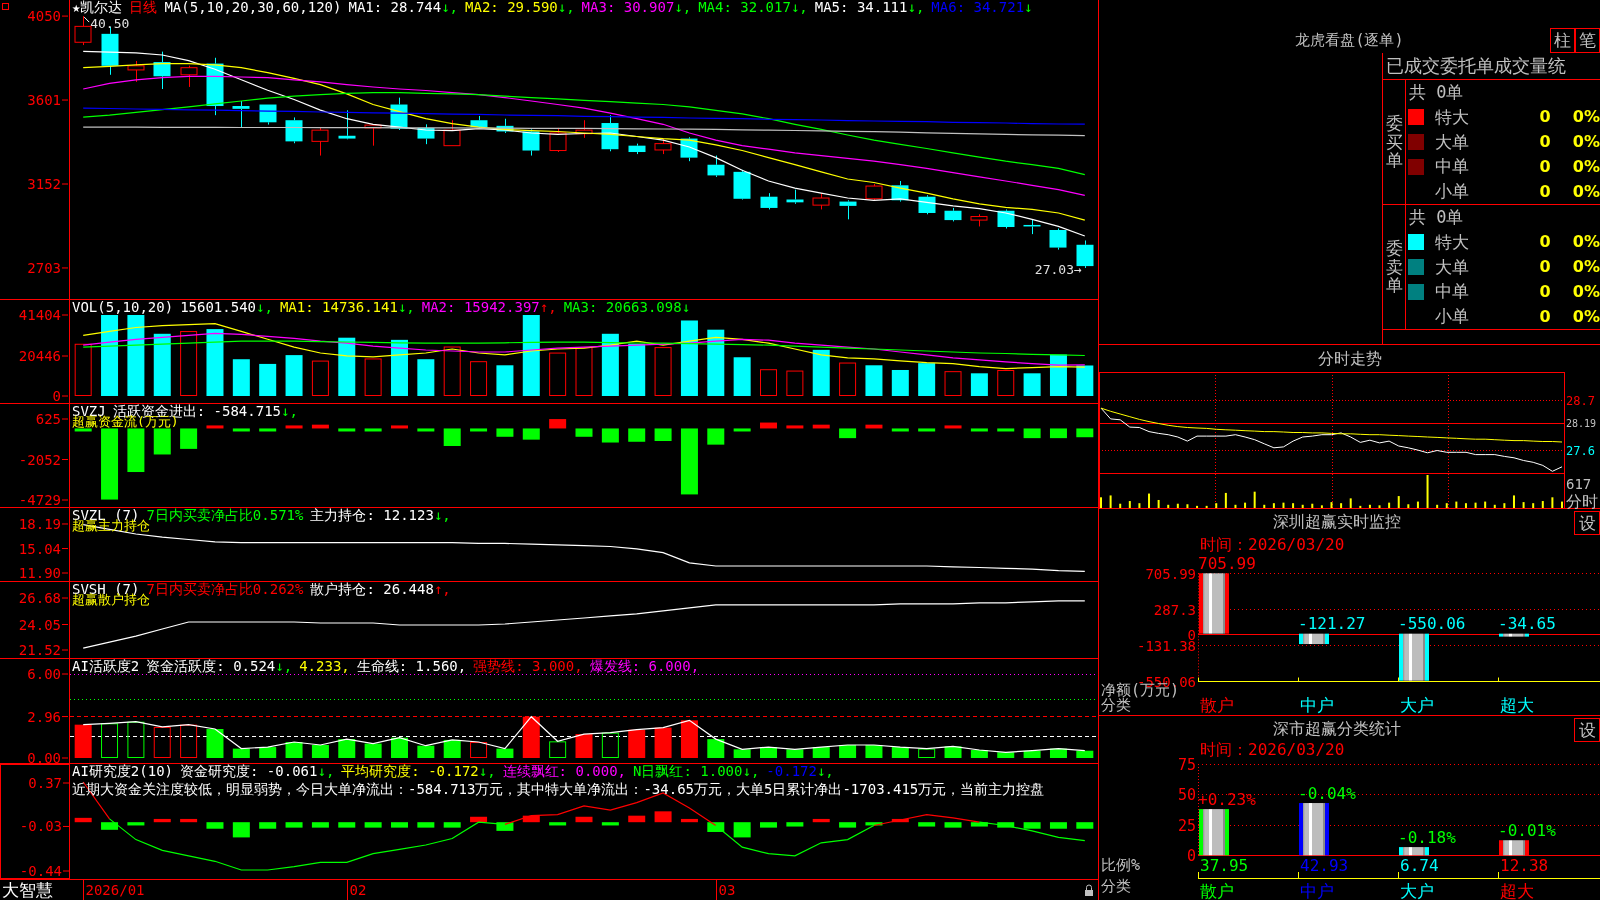  What do you see at coordinates (218, 307) in the screenshot?
I see `indicator-legend: 15601.540` at bounding box center [218, 307].